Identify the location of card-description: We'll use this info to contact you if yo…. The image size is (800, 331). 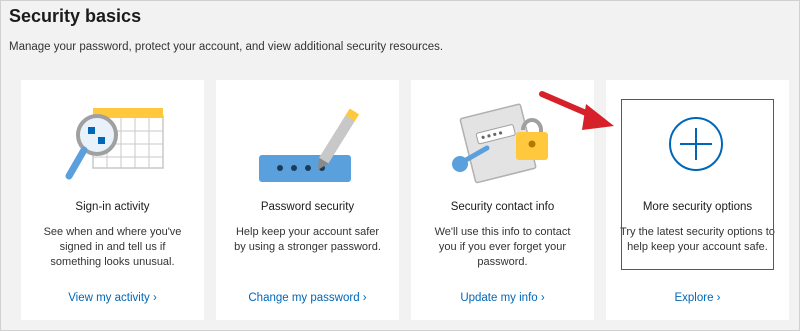
(502, 247).